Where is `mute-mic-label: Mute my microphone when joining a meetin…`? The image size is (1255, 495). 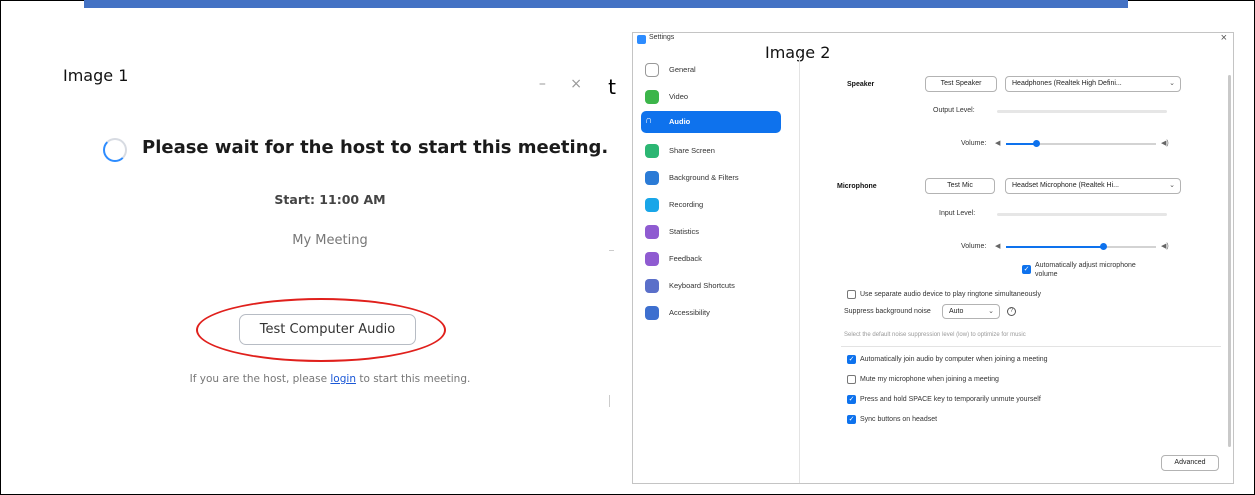
mute-mic-label: Mute my microphone when joining a meetin… is located at coordinates (929, 379).